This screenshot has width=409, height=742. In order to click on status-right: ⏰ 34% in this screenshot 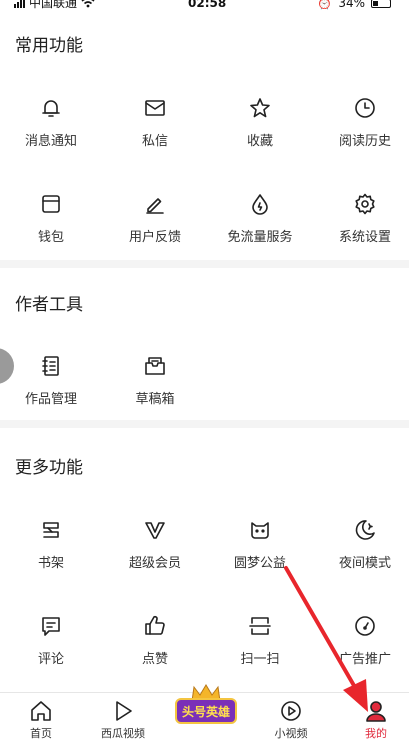, I will do `click(354, 5)`.